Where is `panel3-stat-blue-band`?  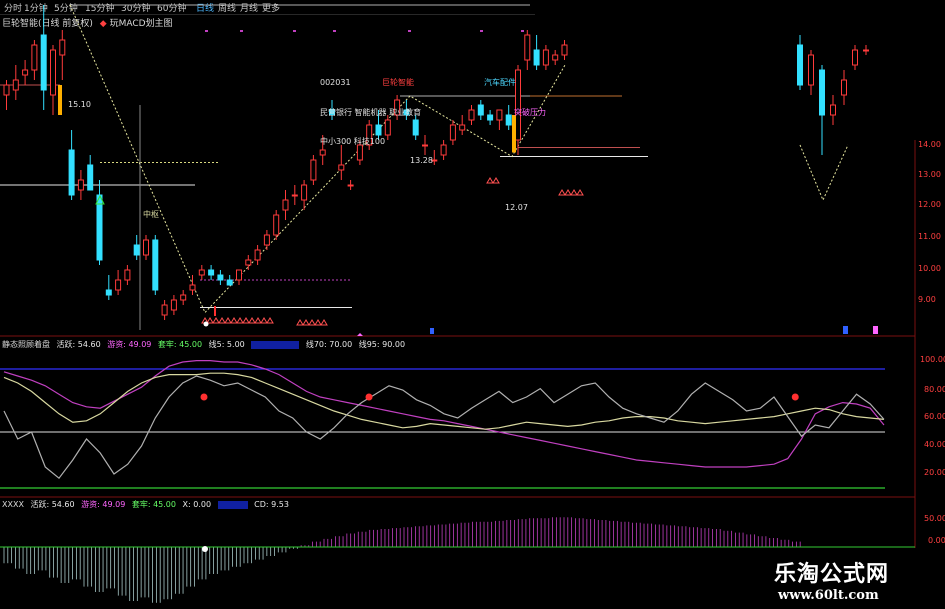
panel3-stat-blue-band is located at coordinates (232, 504).